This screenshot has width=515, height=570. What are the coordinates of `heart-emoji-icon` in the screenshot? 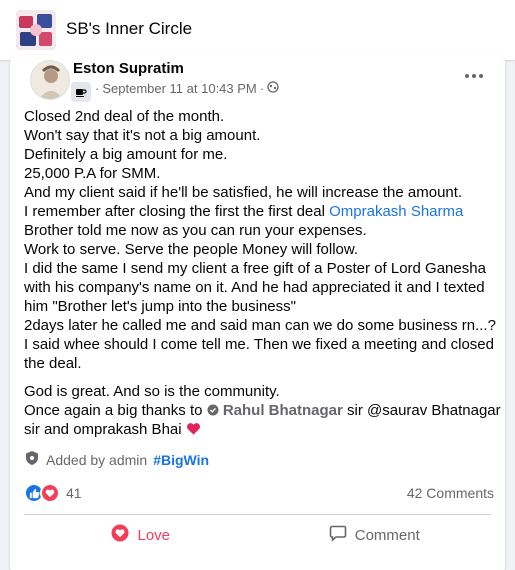 It's located at (193, 429).